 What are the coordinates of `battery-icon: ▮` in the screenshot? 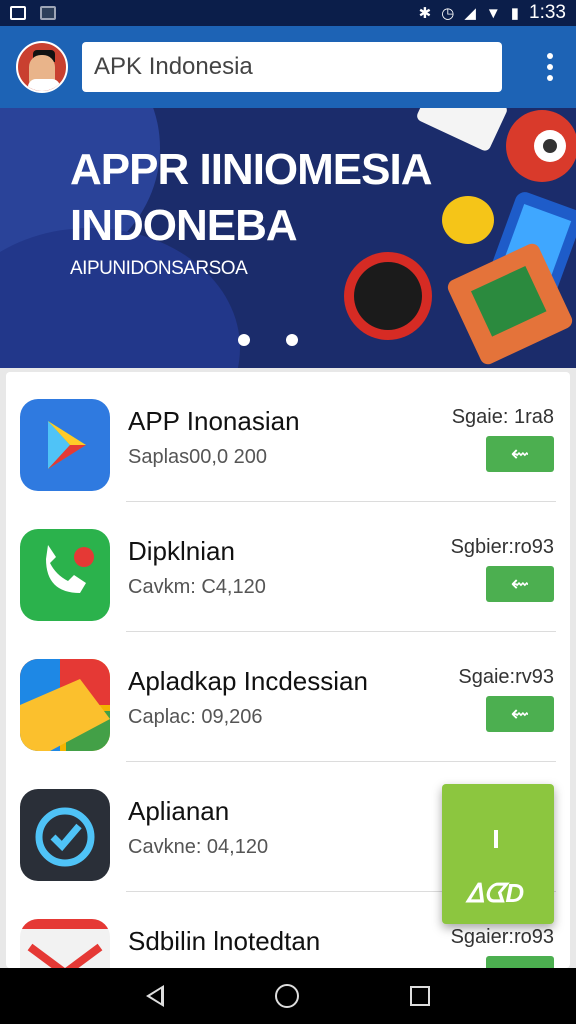 It's located at (515, 13).